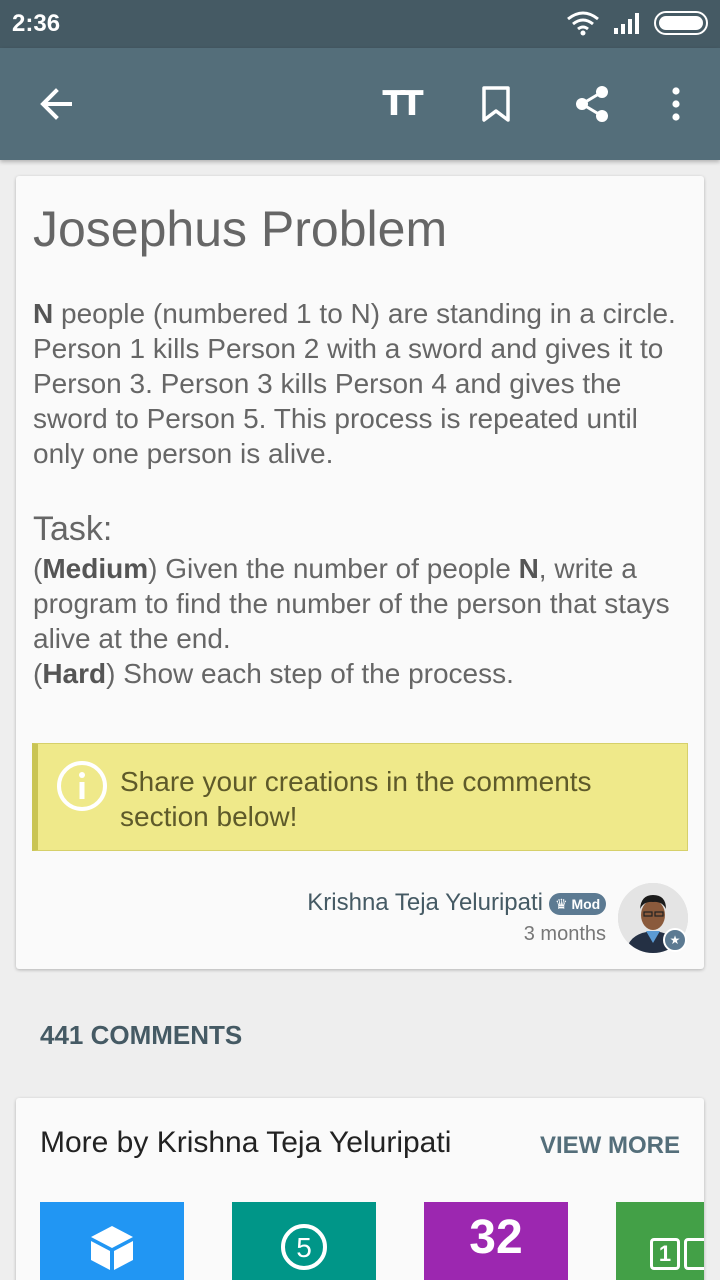  I want to click on view-more-button: VIEW MORE, so click(610, 1146).